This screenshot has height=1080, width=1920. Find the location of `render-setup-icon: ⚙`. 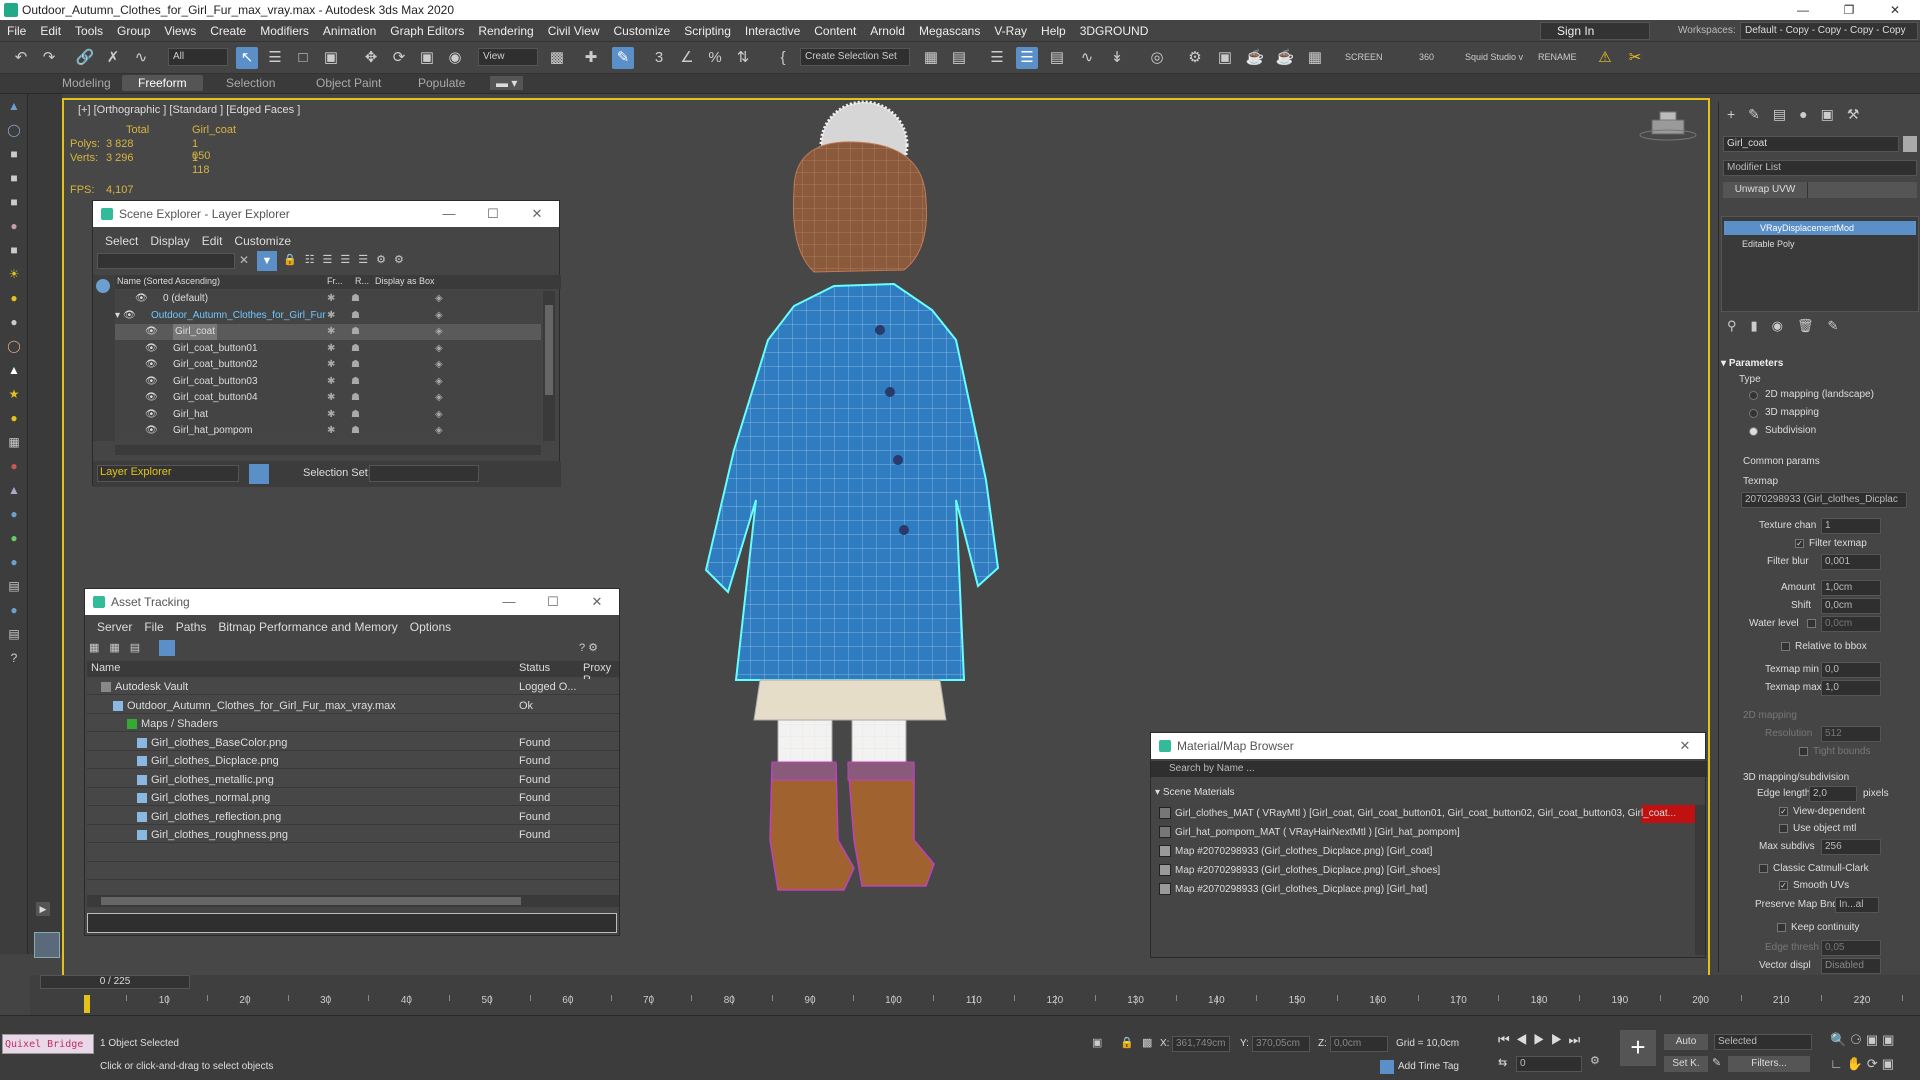

render-setup-icon: ⚙ is located at coordinates (1195, 58).